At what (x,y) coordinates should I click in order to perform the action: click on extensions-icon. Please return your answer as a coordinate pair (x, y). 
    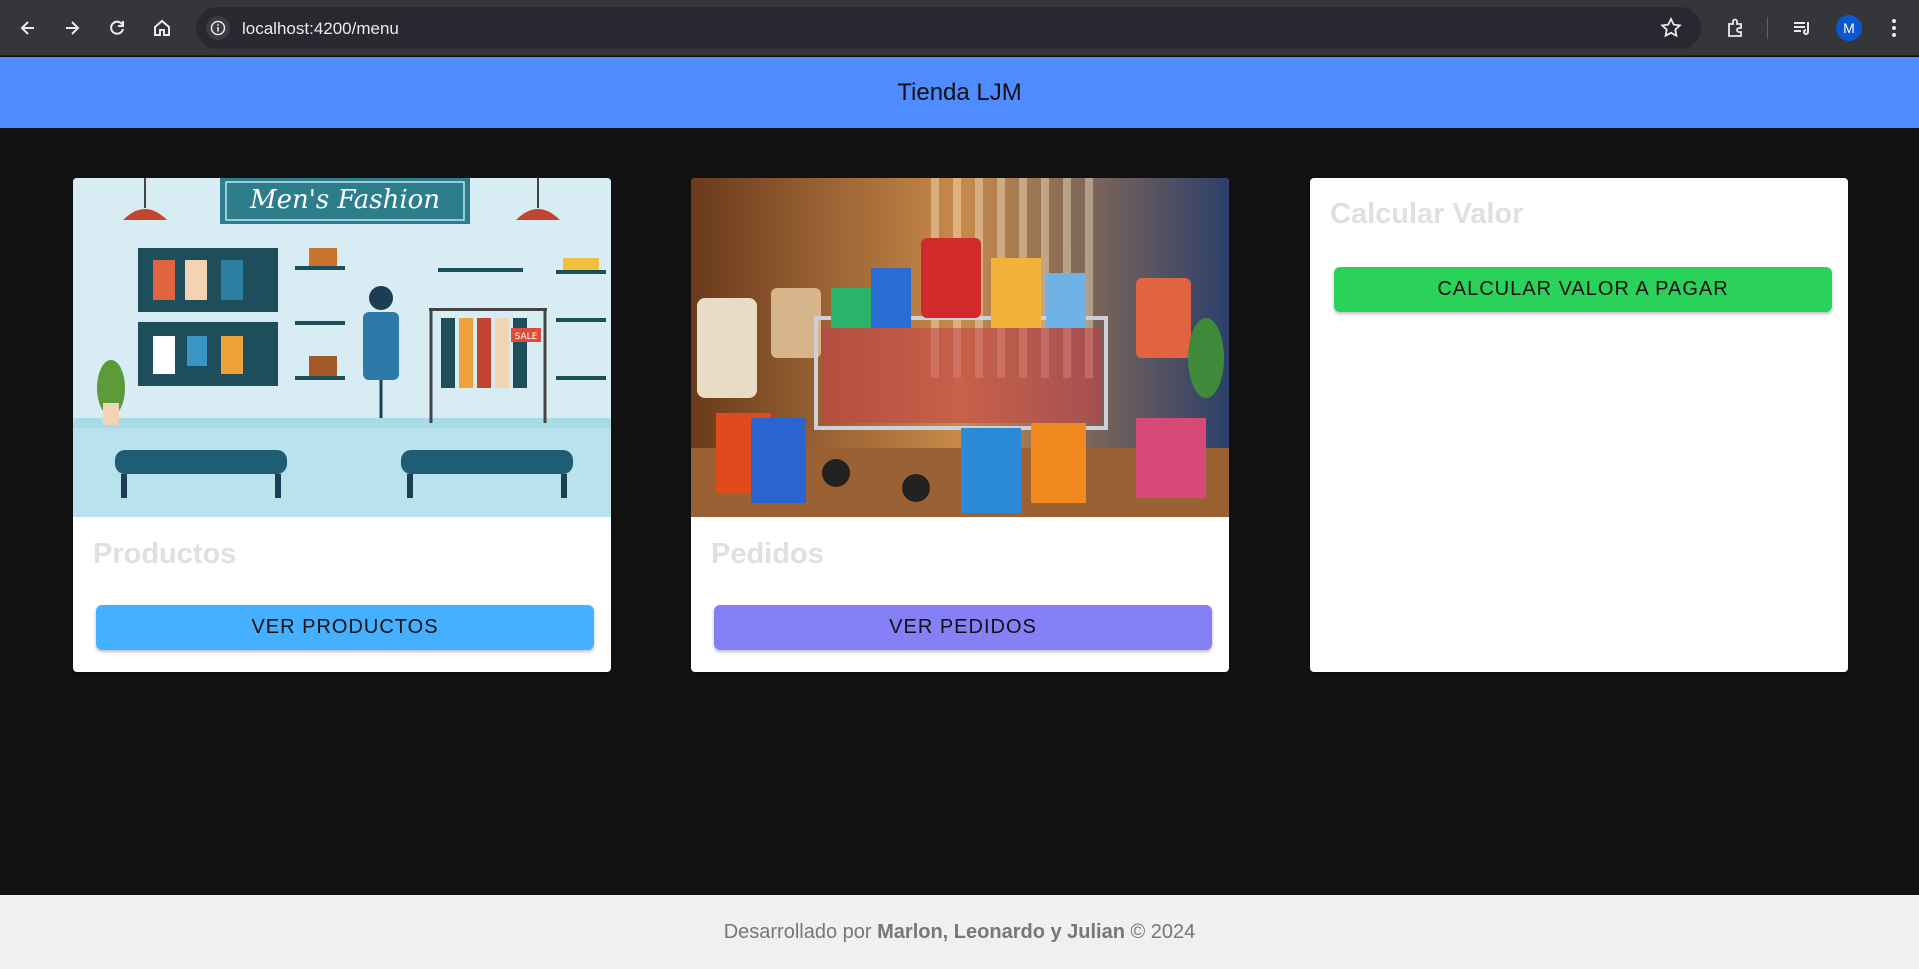
    Looking at the image, I should click on (1736, 28).